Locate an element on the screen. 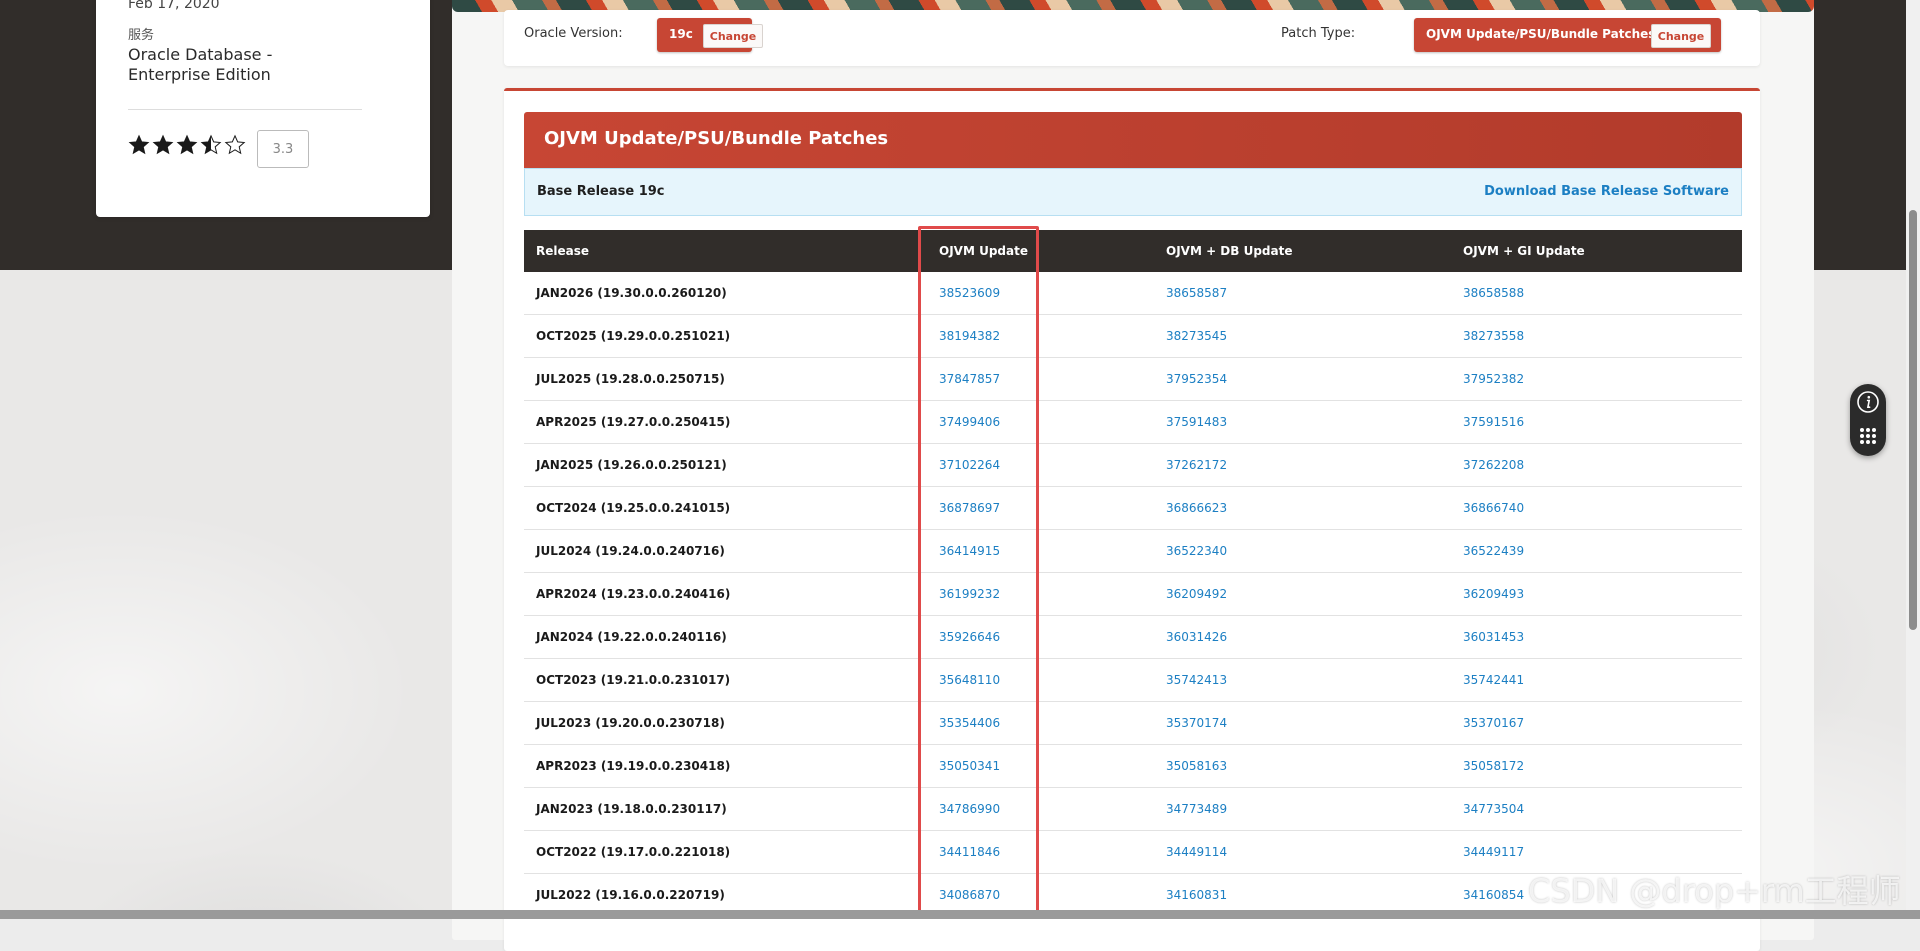  release-cell: JAN2023 (19.18.0.0.230117) is located at coordinates (725, 809).